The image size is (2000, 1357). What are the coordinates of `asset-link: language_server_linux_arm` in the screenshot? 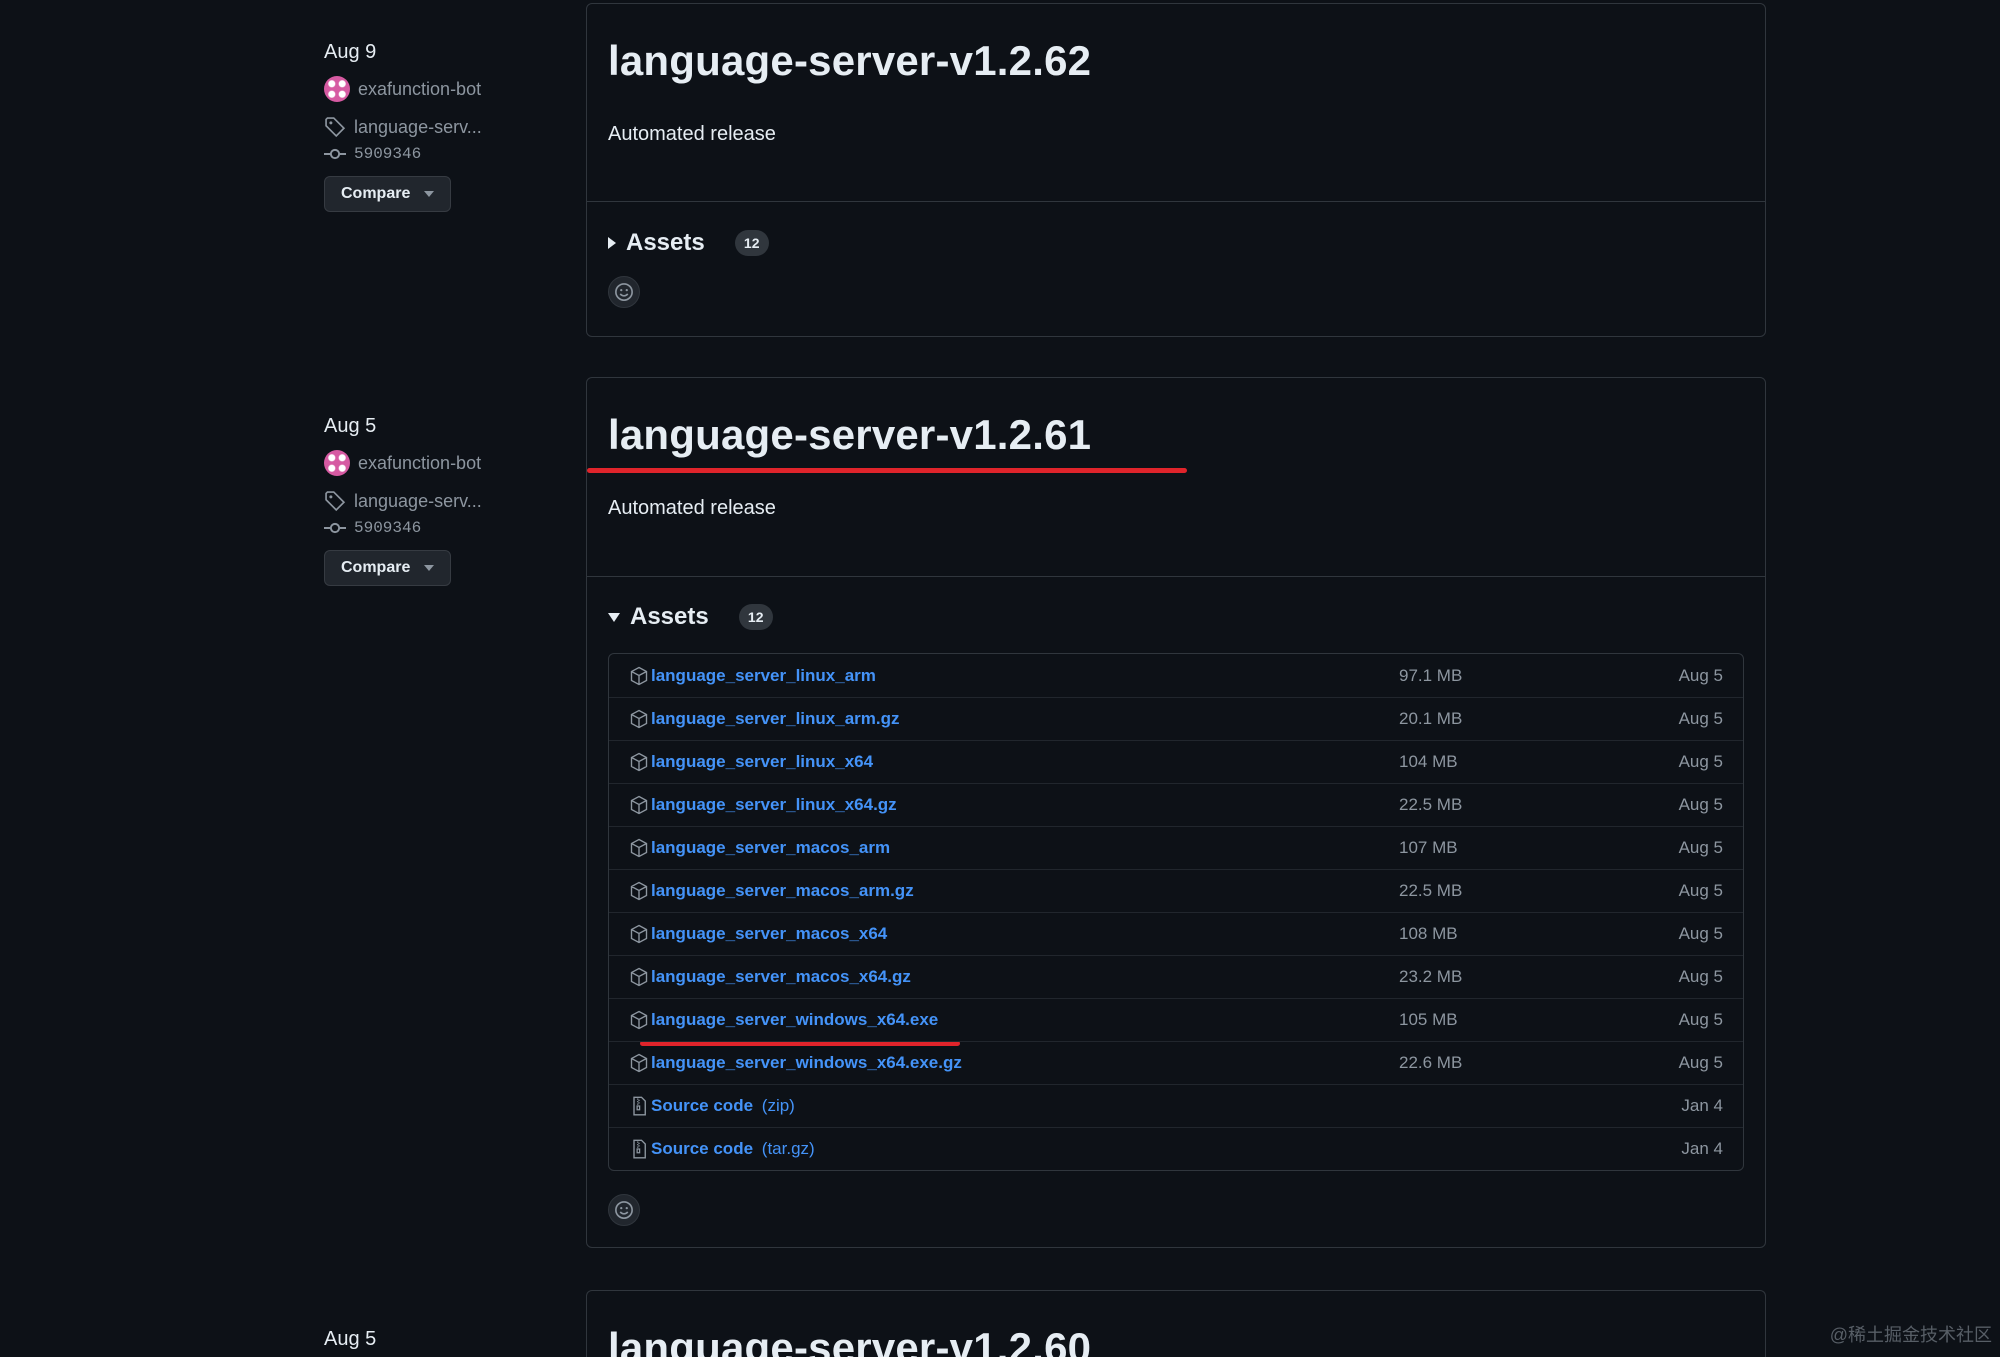 It's located at (1014, 676).